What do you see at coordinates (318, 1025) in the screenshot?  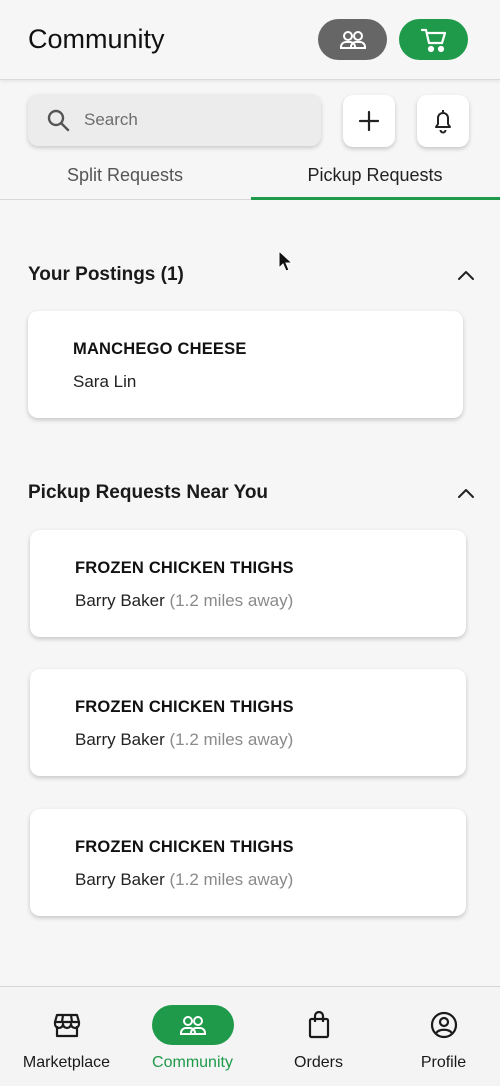 I see `bag-icon` at bounding box center [318, 1025].